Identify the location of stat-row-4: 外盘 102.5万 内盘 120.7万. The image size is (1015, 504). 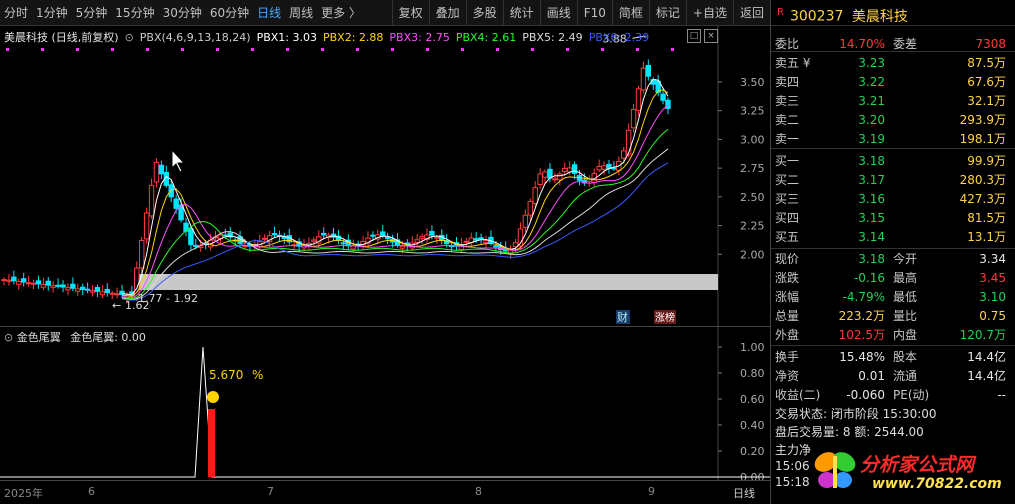
(893, 335).